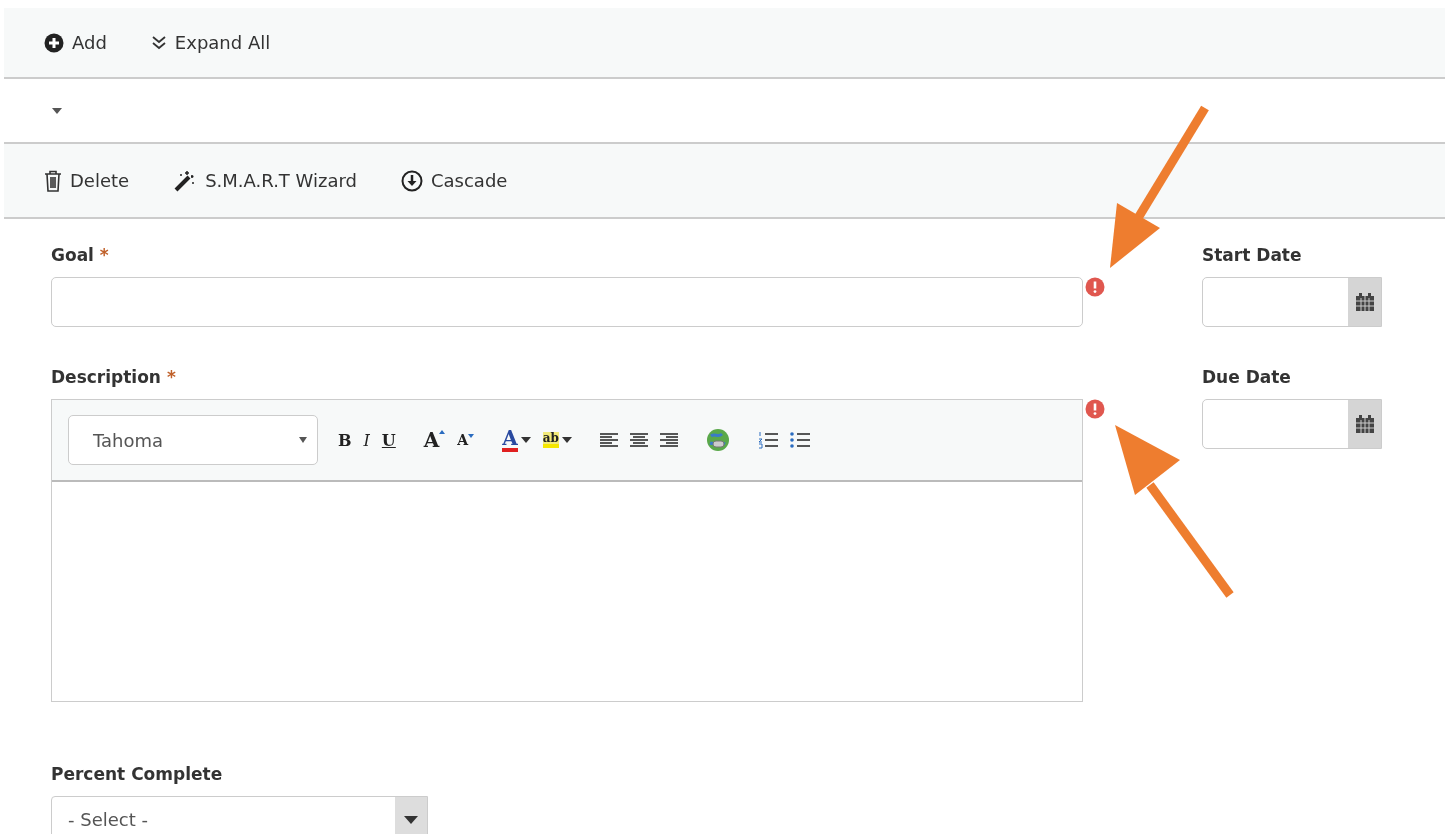 This screenshot has height=834, width=1445. What do you see at coordinates (80, 256) in the screenshot?
I see `field-label: Goal *` at bounding box center [80, 256].